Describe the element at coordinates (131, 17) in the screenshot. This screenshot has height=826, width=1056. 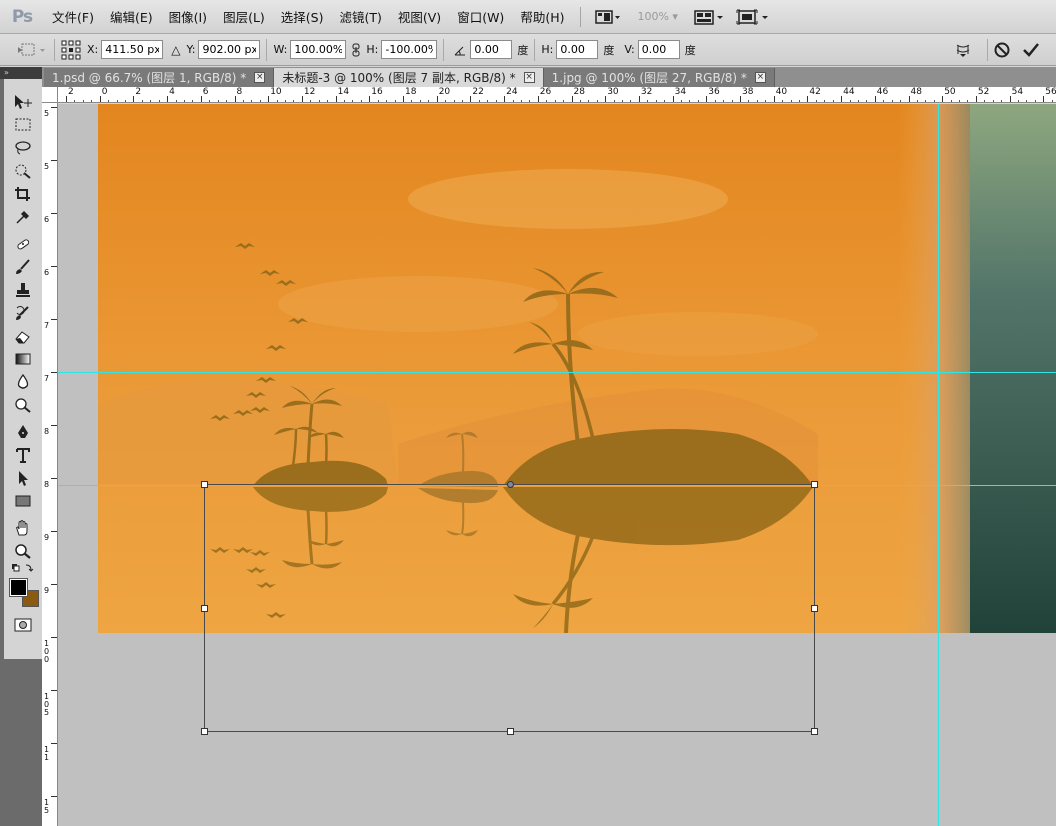
I see `menu-edit: 编辑(E)` at that location.